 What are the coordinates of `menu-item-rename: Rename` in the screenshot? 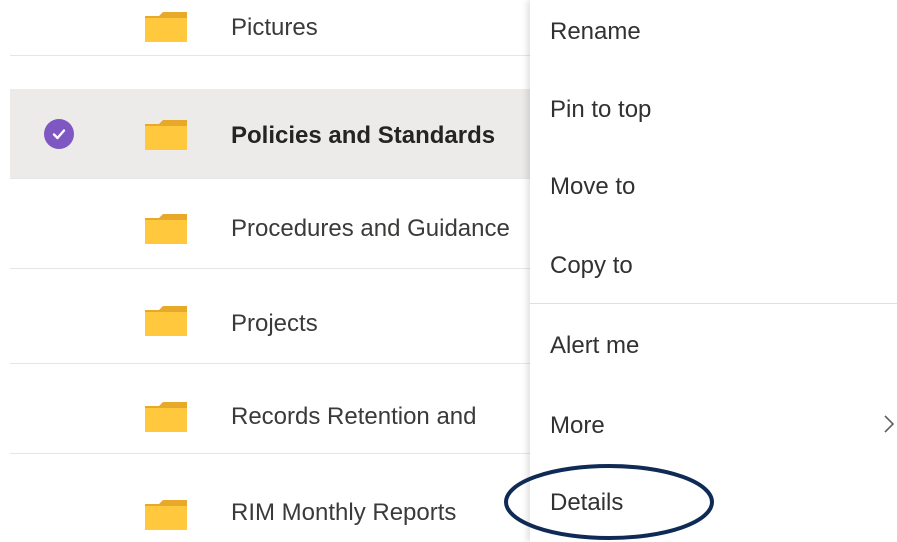 It's located at (713, 30).